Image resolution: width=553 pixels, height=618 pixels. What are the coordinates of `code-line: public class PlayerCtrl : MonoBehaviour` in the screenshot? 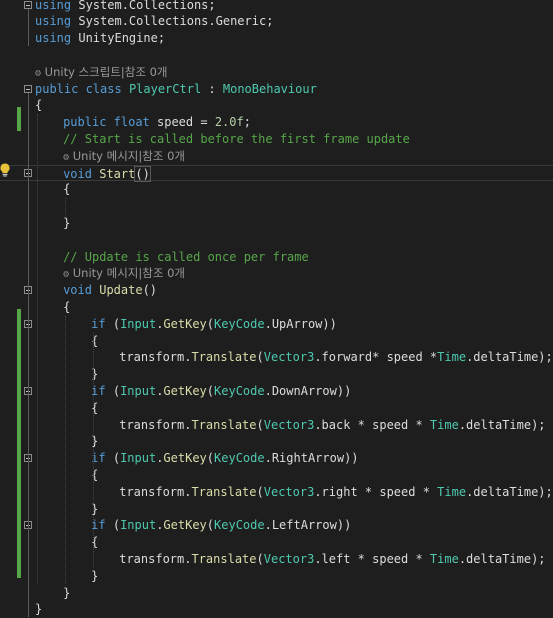 It's located at (276, 89).